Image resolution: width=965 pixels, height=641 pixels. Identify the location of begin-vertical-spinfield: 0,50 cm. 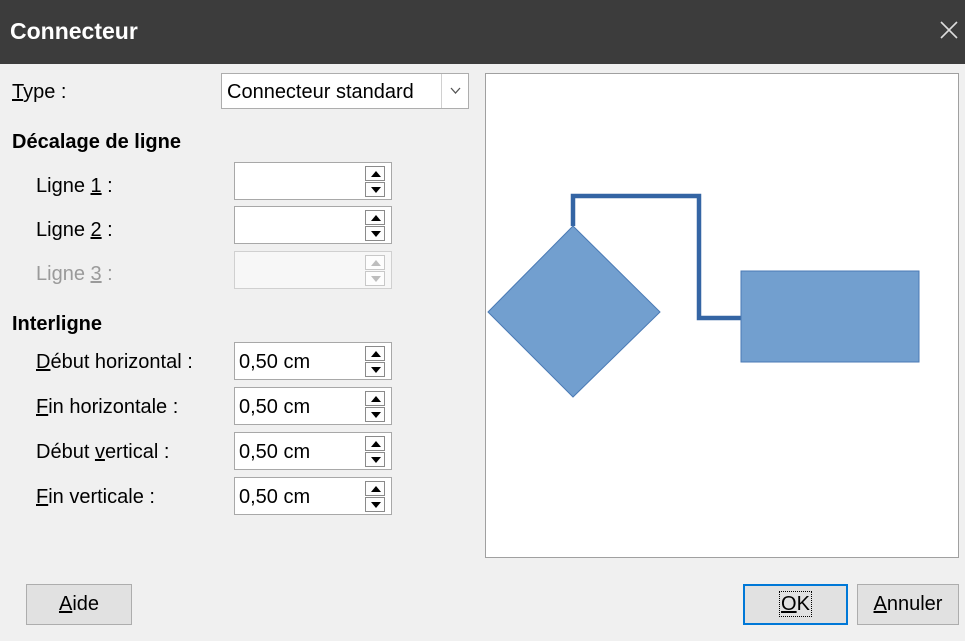
(313, 451).